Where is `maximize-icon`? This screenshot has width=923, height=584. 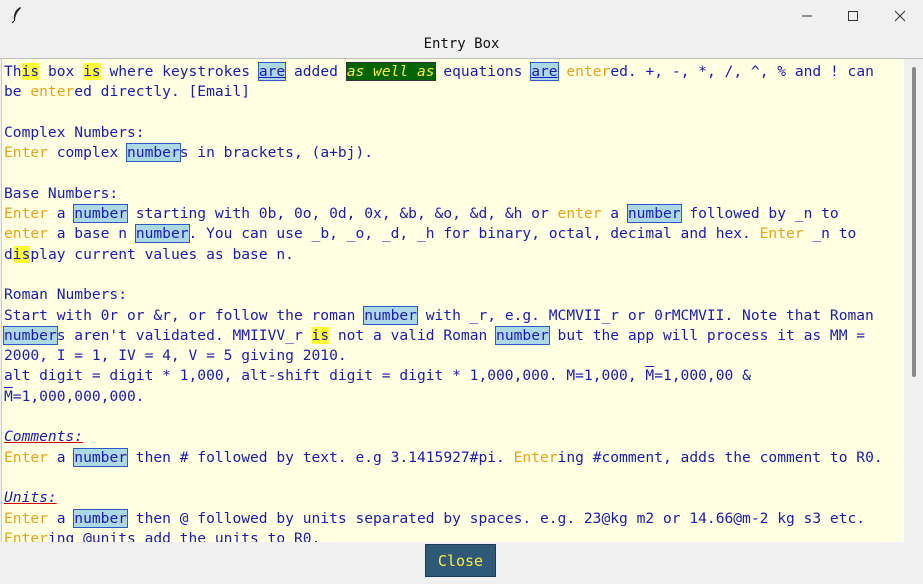
maximize-icon is located at coordinates (853, 15).